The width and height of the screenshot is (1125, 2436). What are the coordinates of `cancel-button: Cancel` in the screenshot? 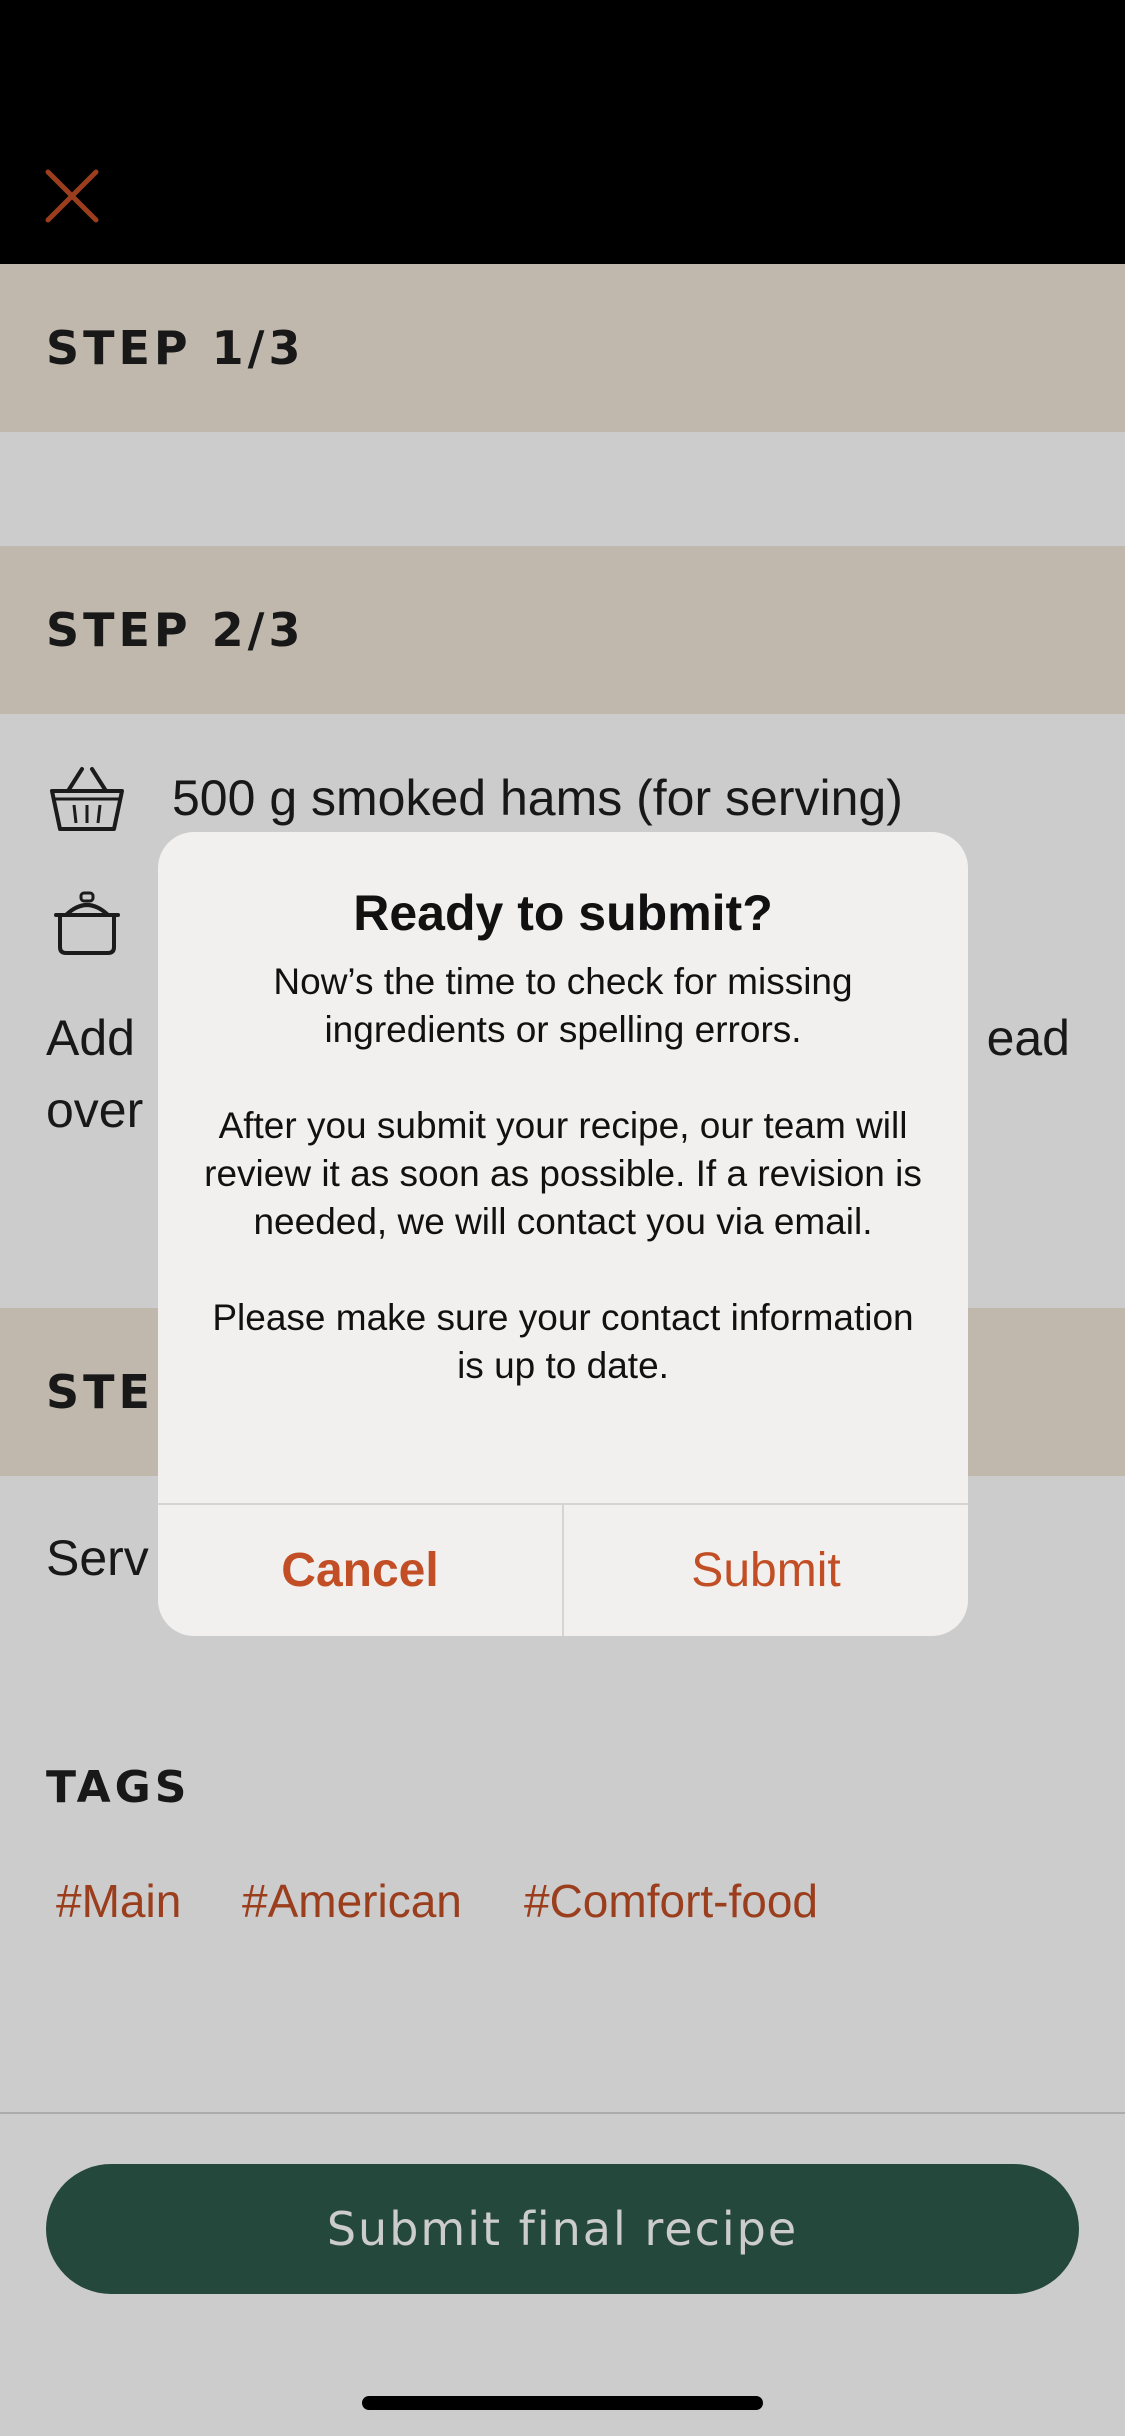 It's located at (360, 1570).